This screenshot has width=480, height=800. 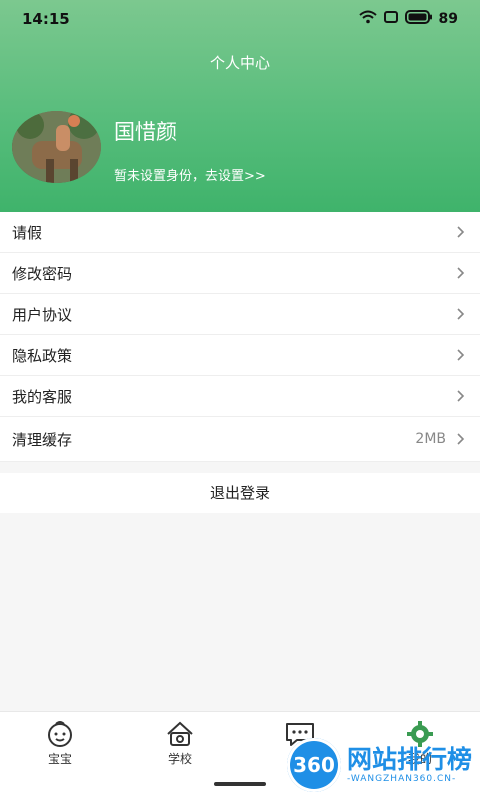 I want to click on menu-item-customer-service: 我的客服, so click(x=240, y=396).